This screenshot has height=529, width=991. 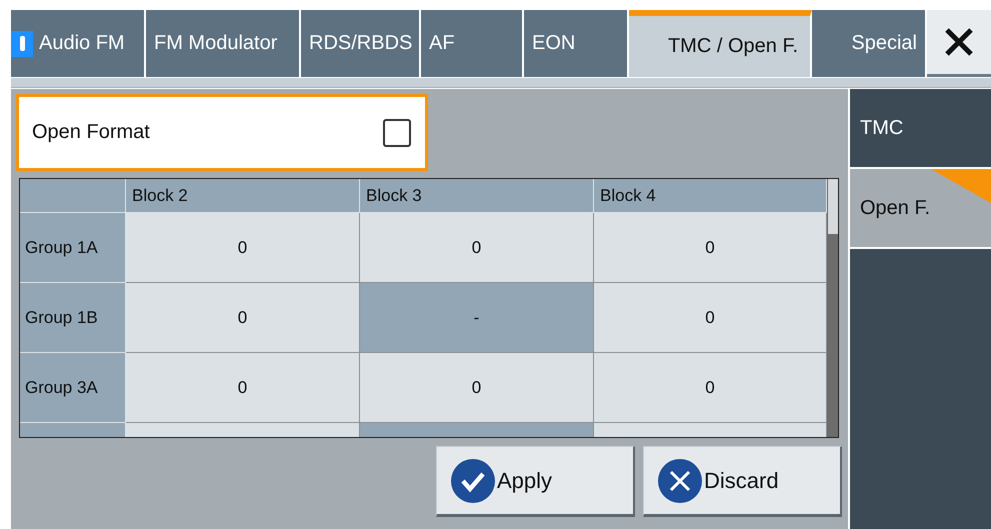 I want to click on table-cell: -, so click(x=477, y=318).